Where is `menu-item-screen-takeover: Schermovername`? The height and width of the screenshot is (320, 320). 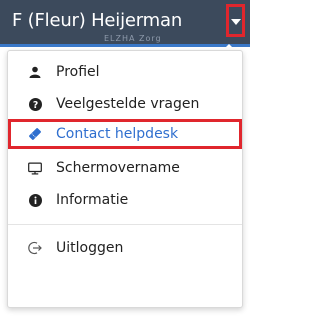 menu-item-screen-takeover: Schermovername is located at coordinates (125, 168).